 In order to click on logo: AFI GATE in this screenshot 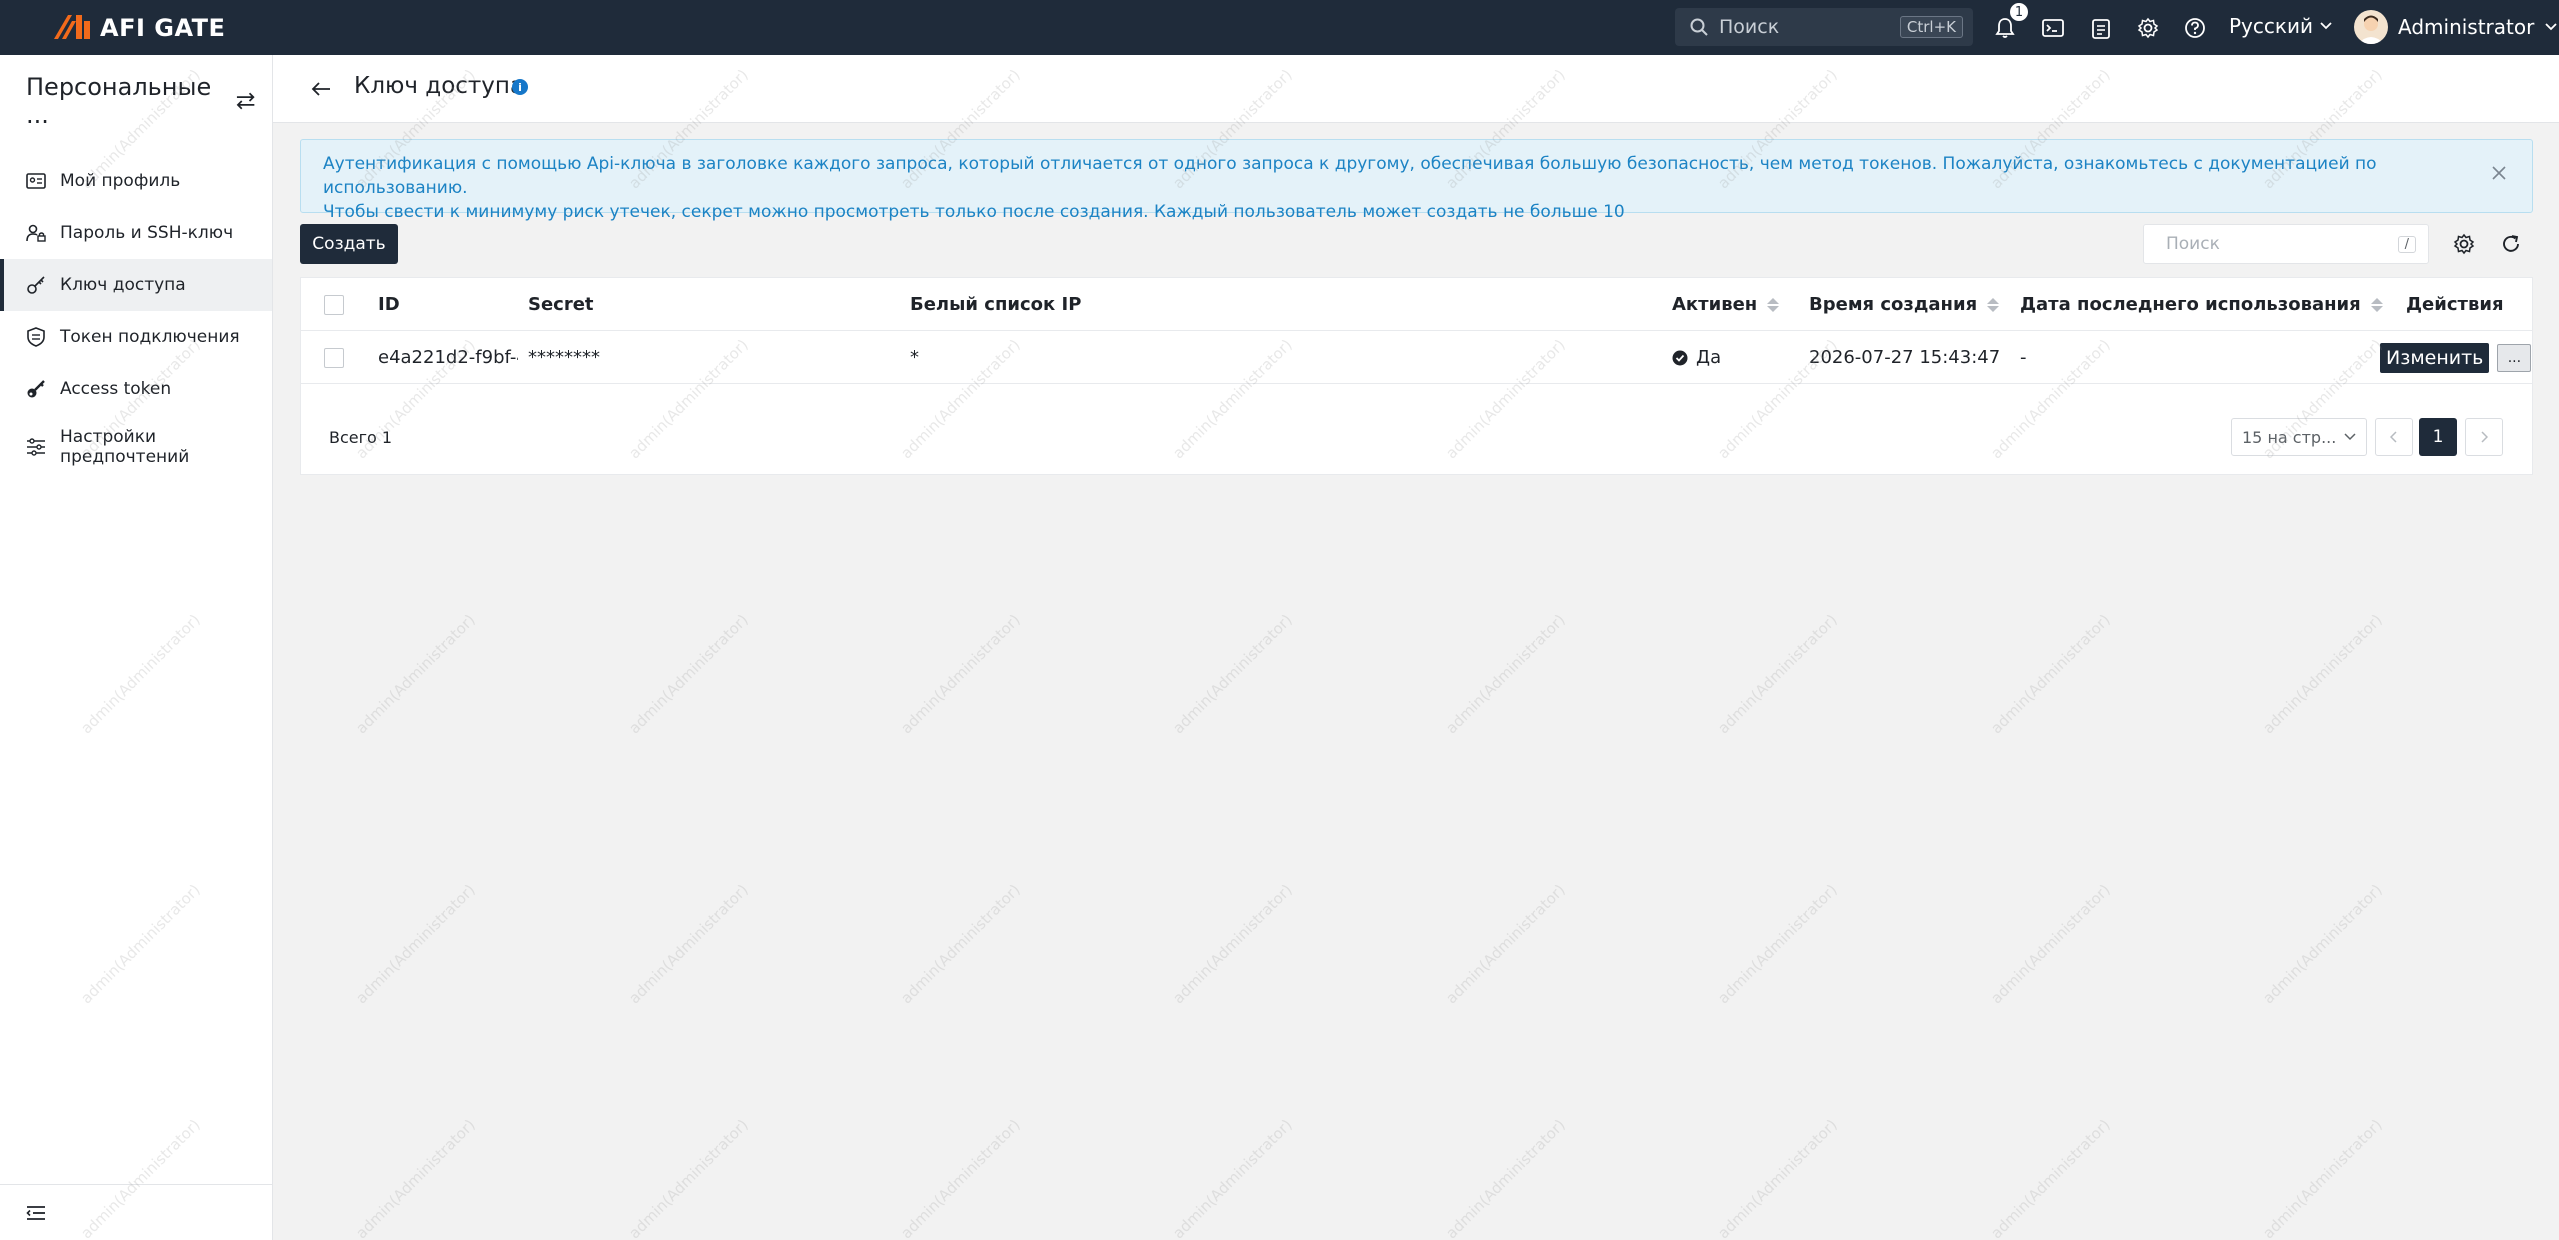, I will do `click(137, 28)`.